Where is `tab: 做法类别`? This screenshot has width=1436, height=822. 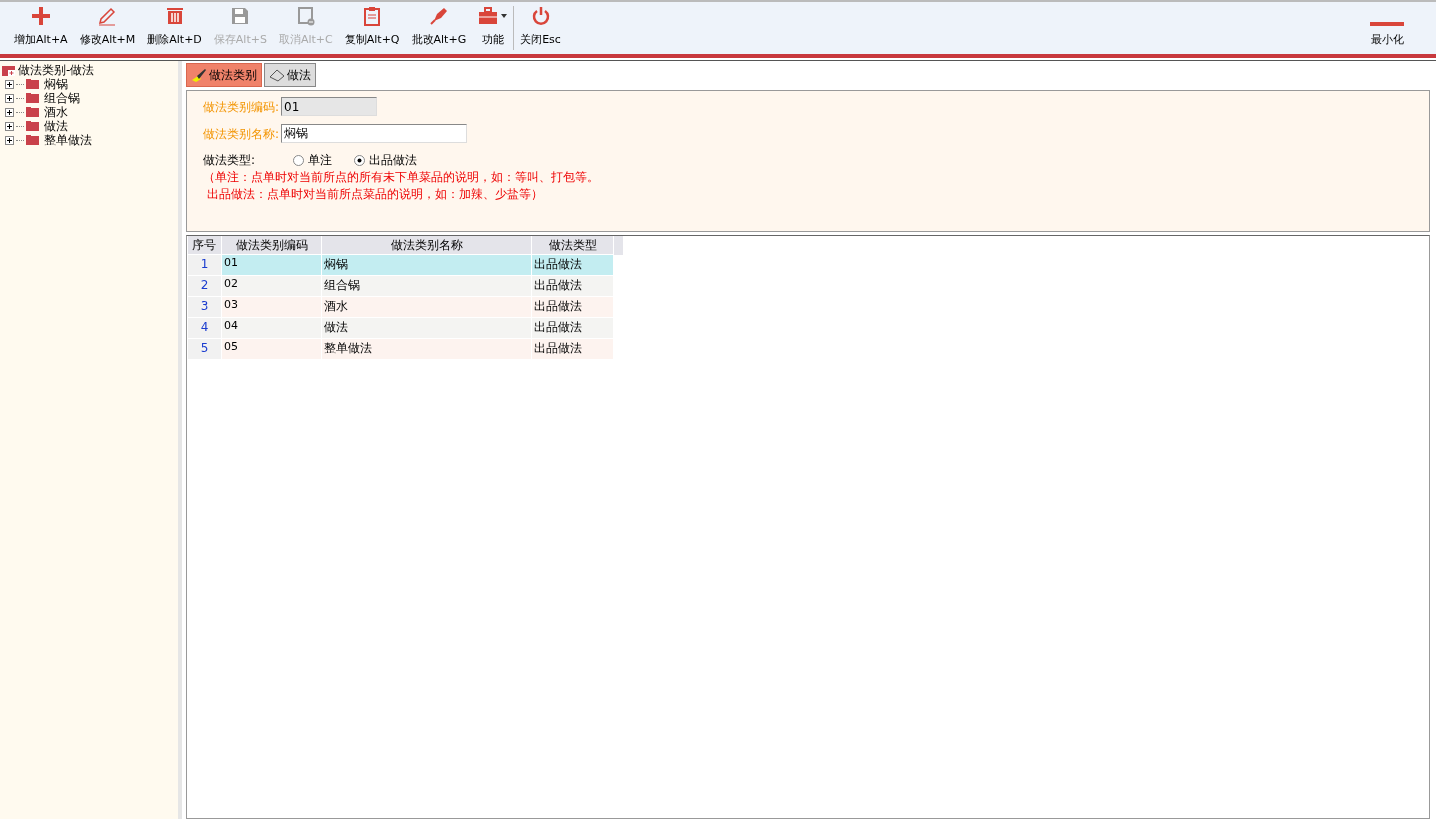 tab: 做法类别 is located at coordinates (224, 75).